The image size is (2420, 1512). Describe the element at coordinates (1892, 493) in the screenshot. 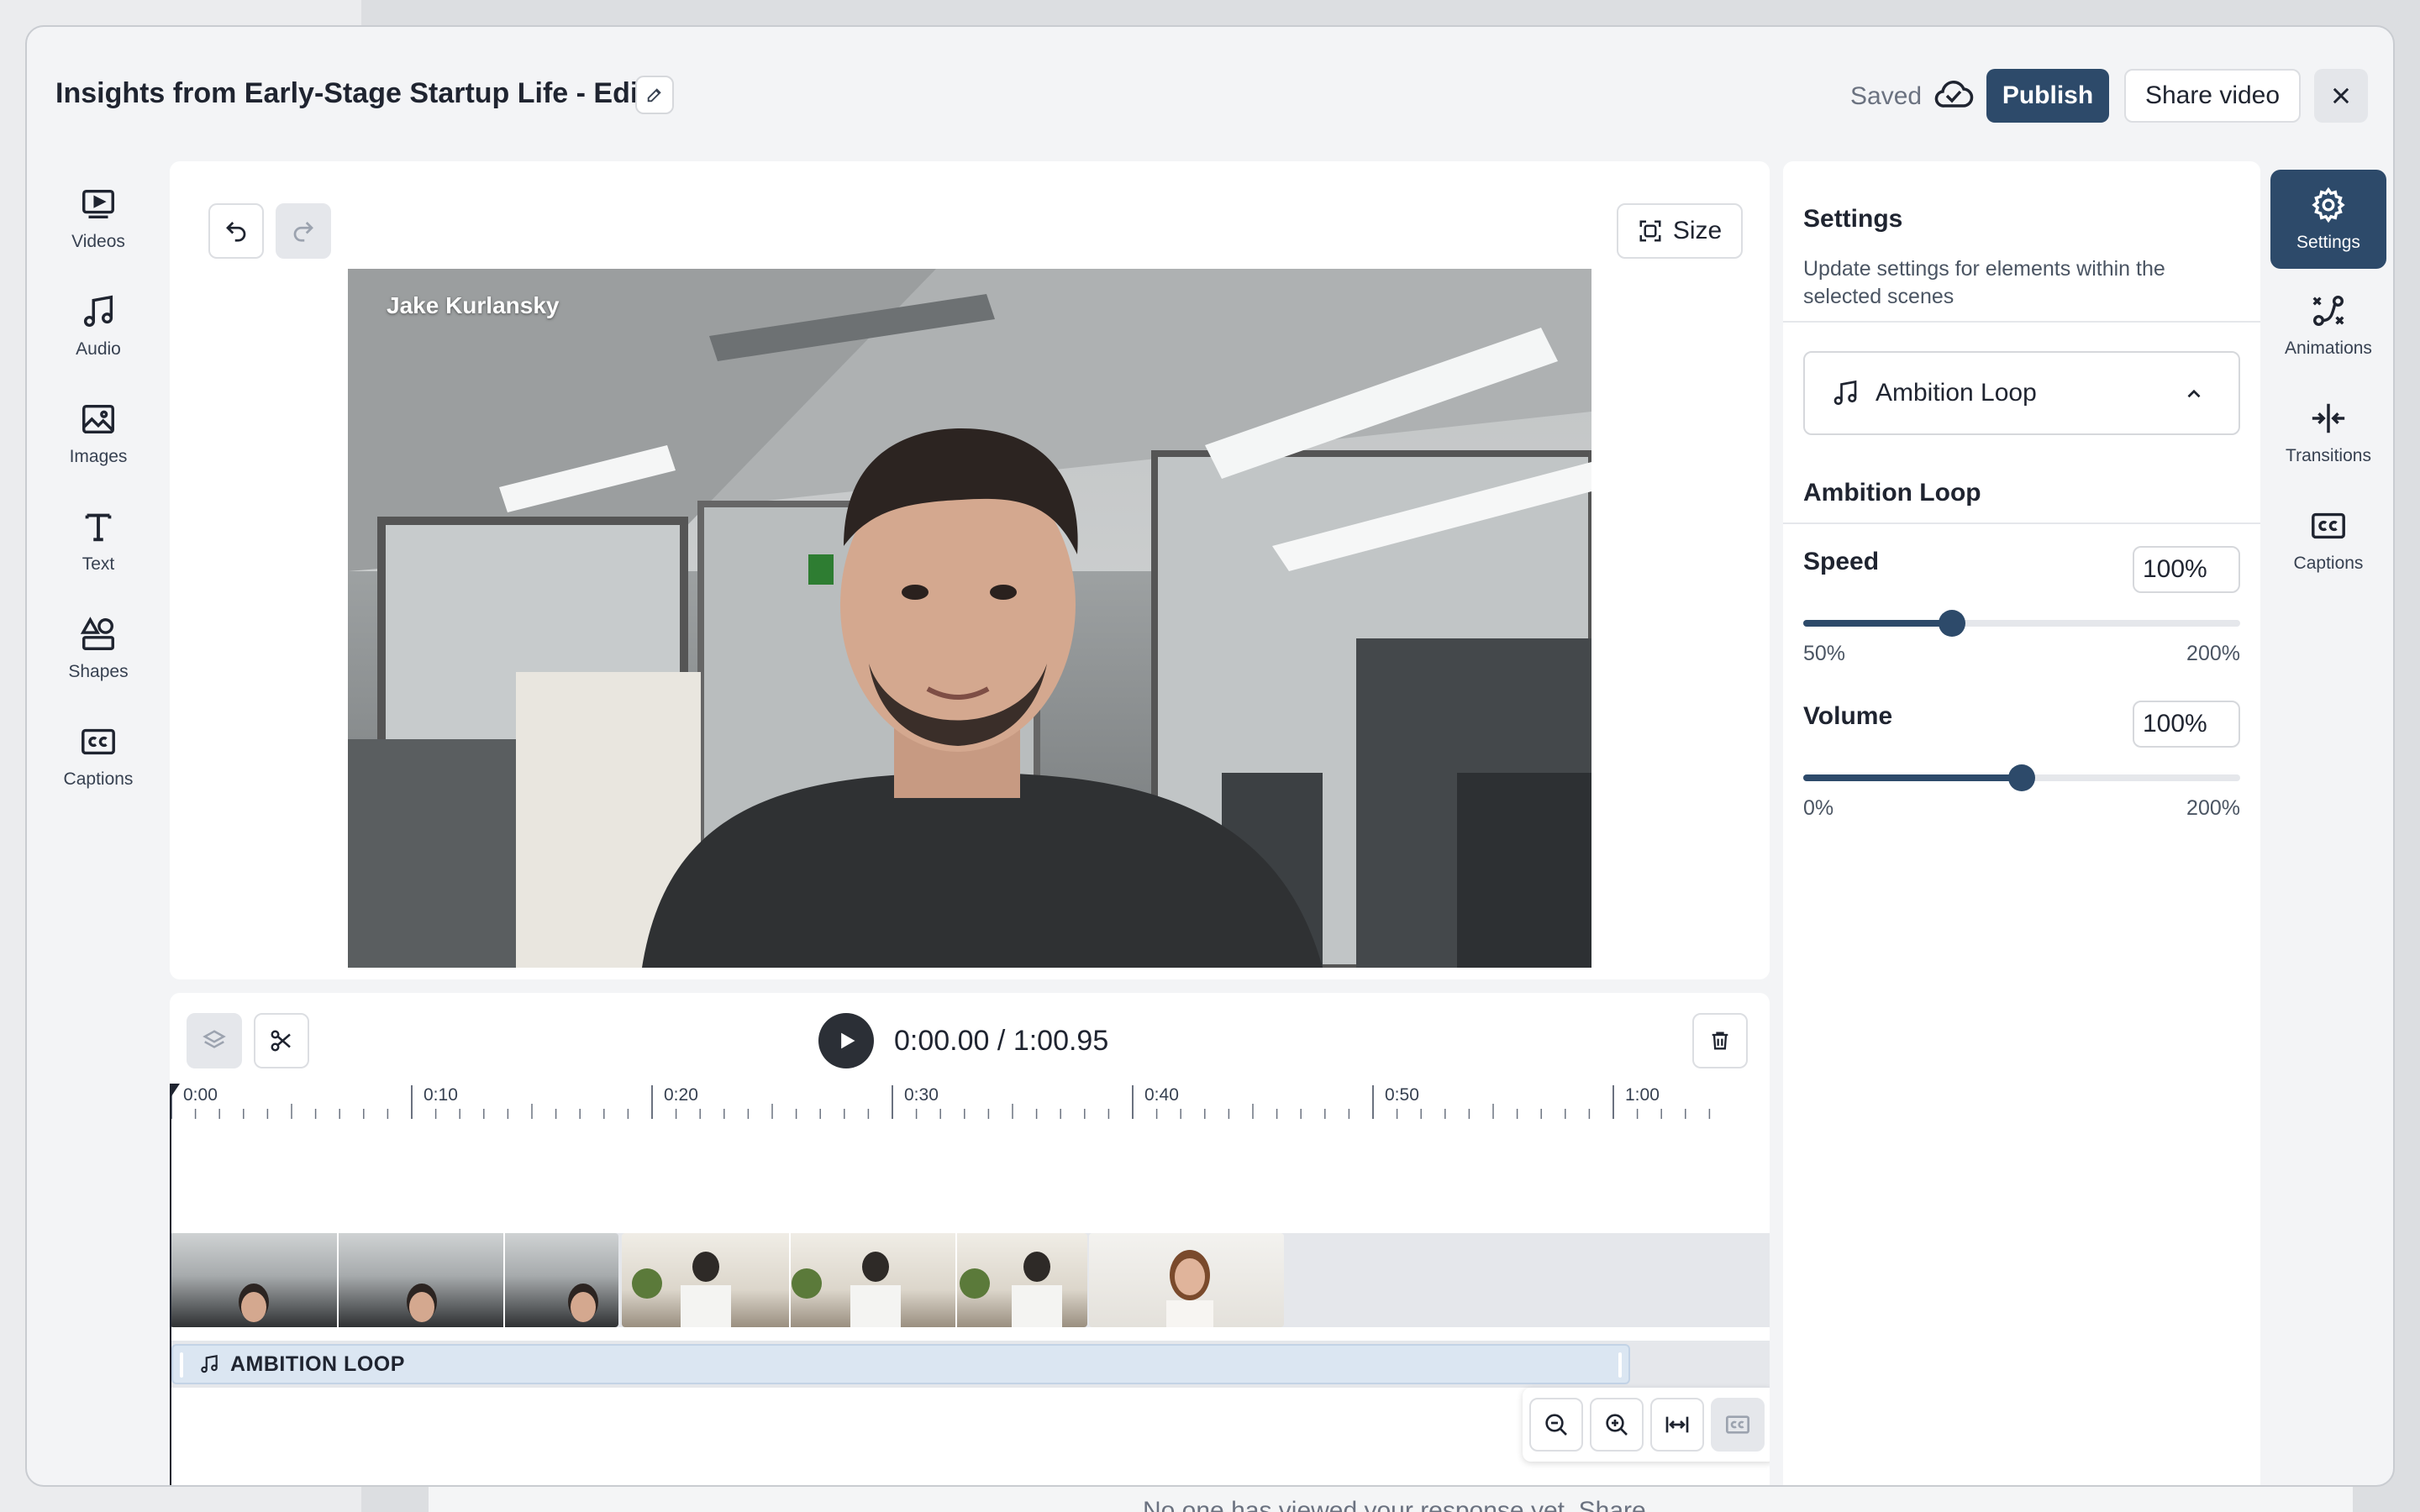

I see `section-title: Ambition Loop` at that location.